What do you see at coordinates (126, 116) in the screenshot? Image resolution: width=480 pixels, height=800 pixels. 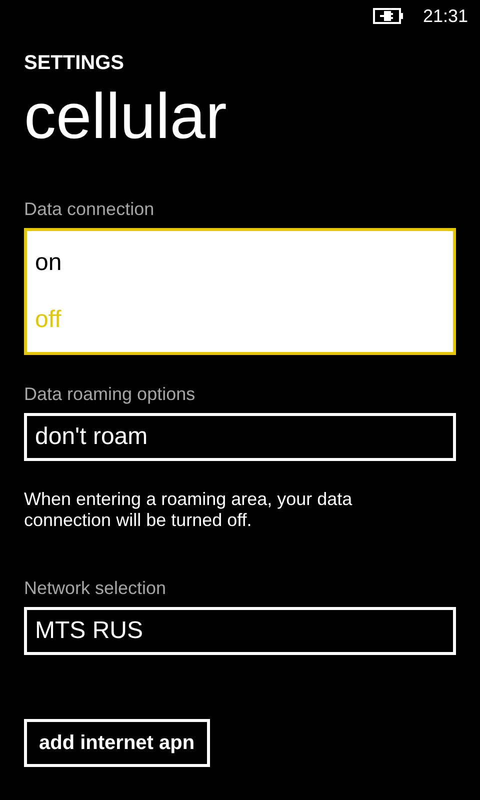 I see `page-title: cellular` at bounding box center [126, 116].